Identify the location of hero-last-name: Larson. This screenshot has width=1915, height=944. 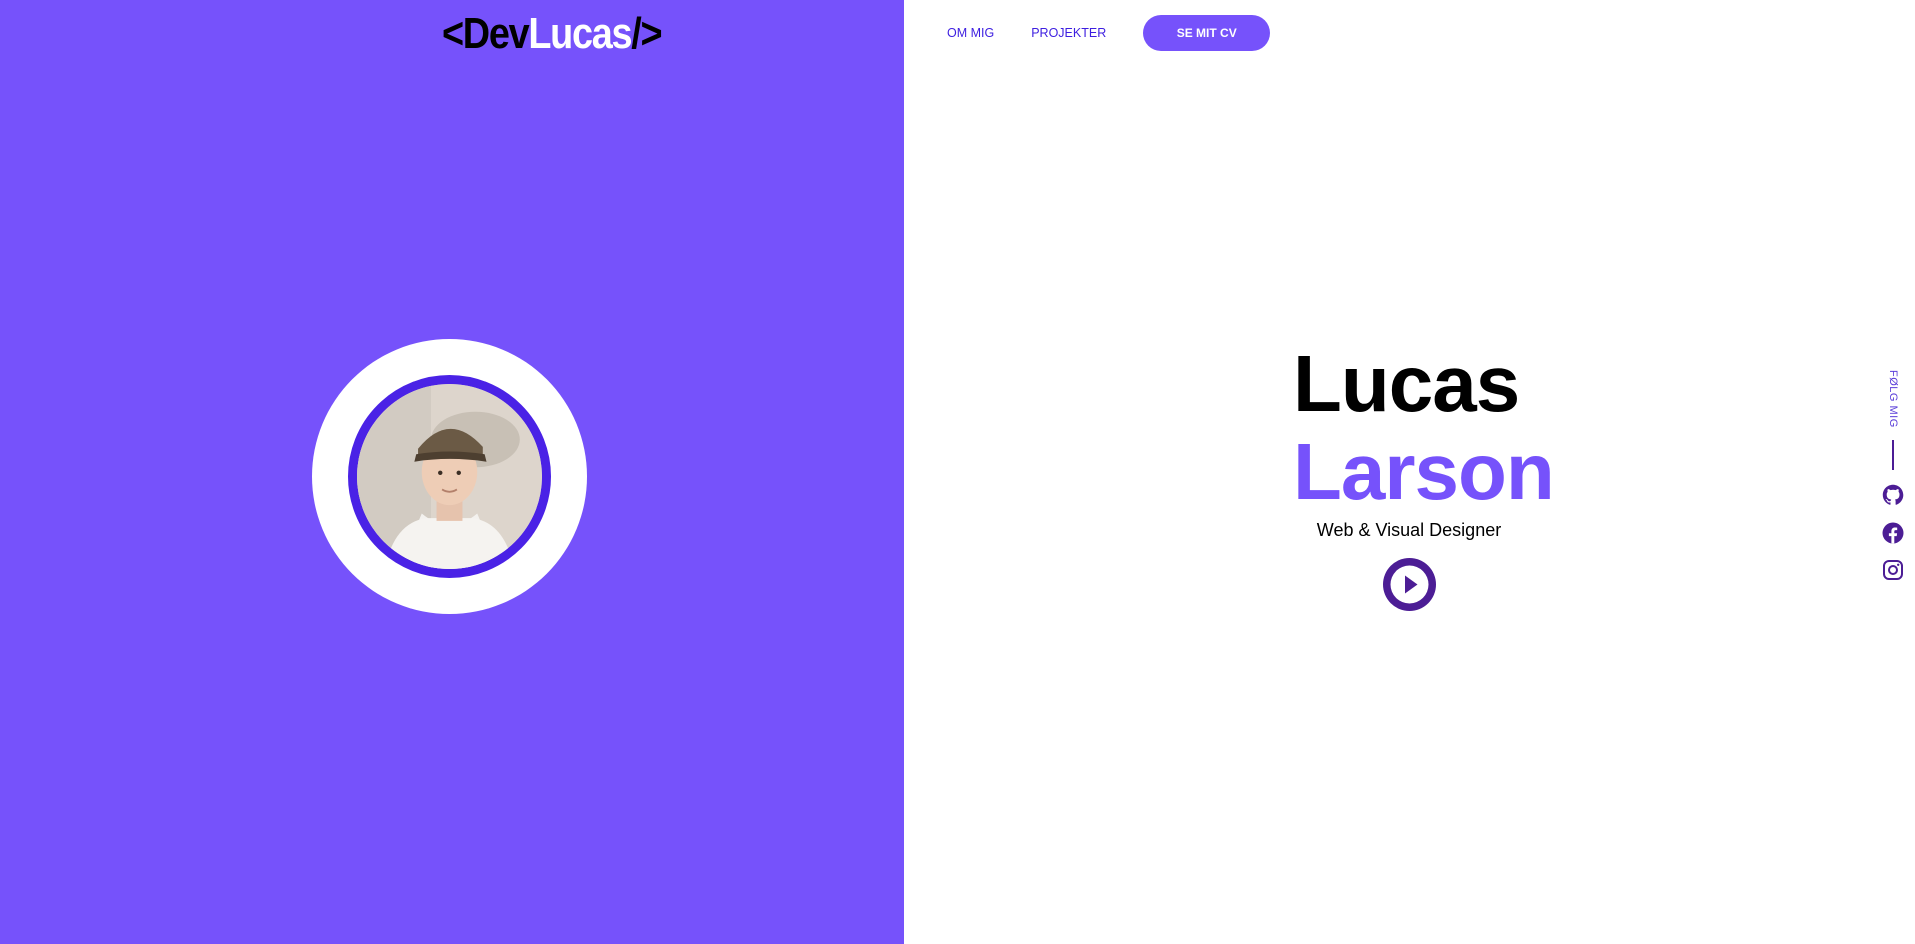
(1424, 471).